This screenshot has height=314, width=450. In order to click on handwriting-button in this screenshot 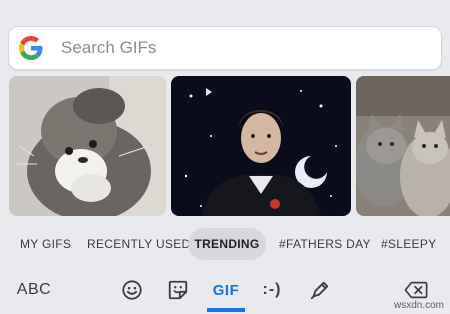, I will do `click(320, 290)`.